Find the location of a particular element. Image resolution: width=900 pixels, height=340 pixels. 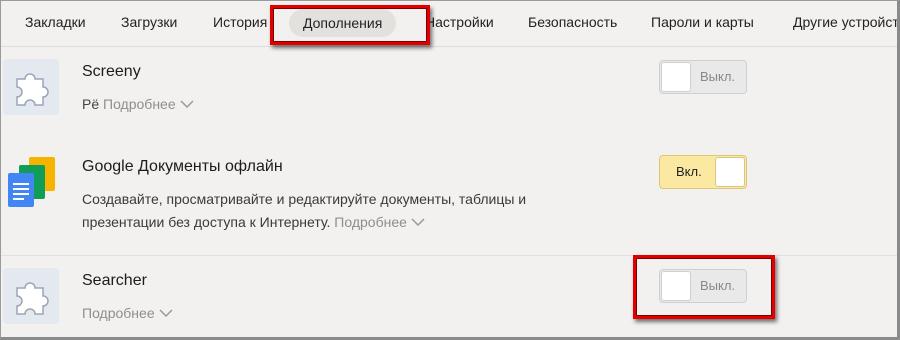

google-docs-icon is located at coordinates (33, 181).